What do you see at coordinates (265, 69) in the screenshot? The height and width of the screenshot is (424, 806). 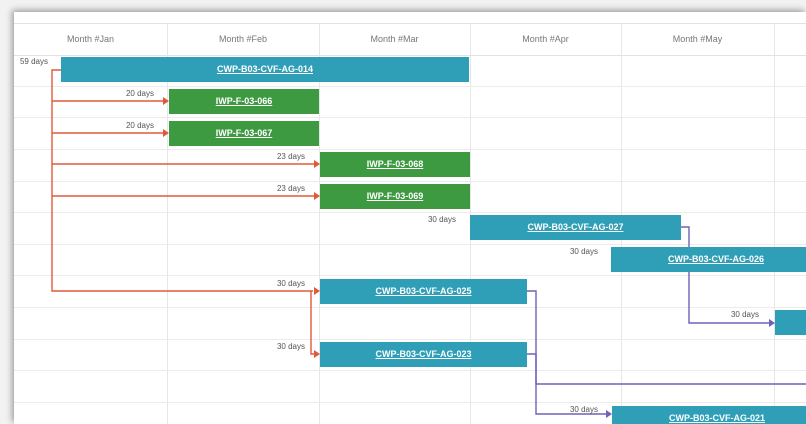 I see `task-bar-cwp-b03-cvf-ag-014: CWP-B03-CVF-AG-014` at bounding box center [265, 69].